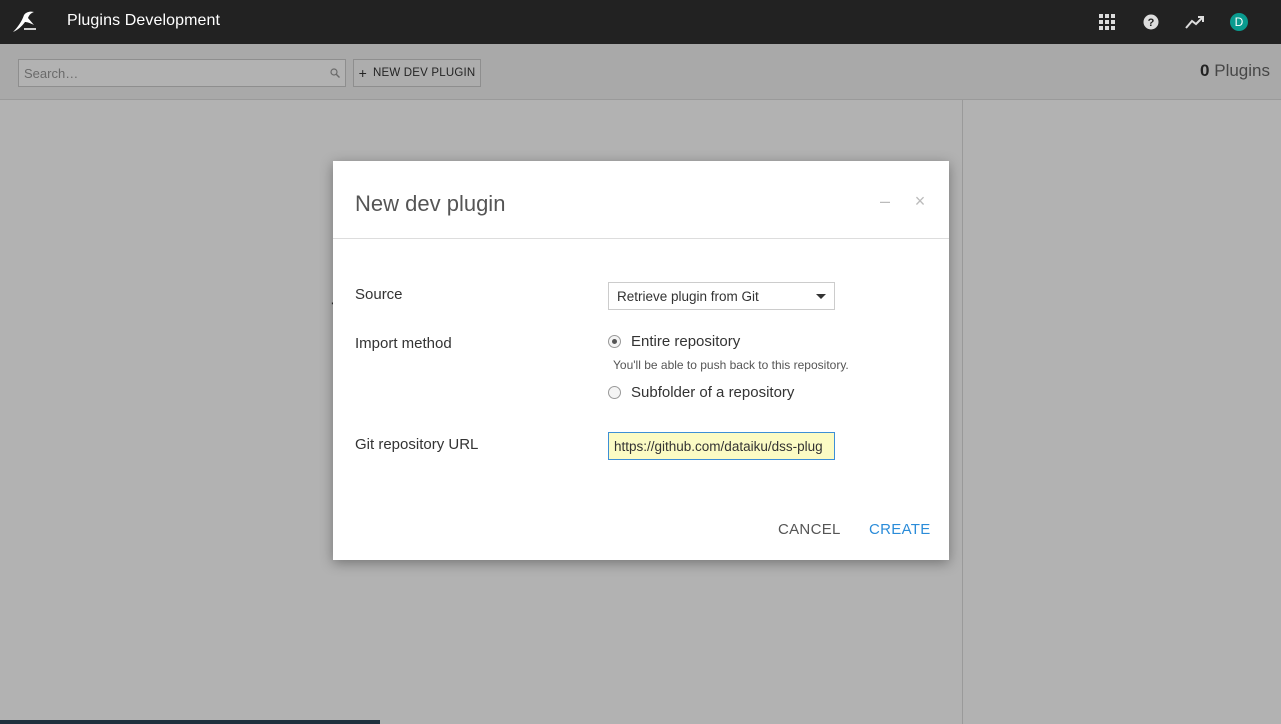 Image resolution: width=1281 pixels, height=724 pixels. What do you see at coordinates (417, 444) in the screenshot?
I see `git-url-label: Git repository URL` at bounding box center [417, 444].